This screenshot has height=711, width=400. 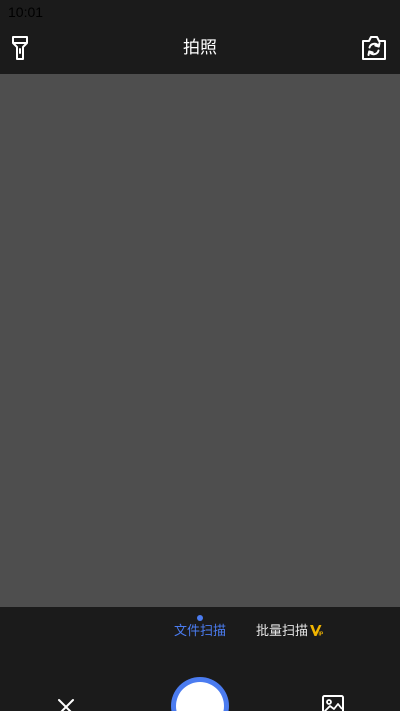 I want to click on shutter-inner, so click(x=200, y=696).